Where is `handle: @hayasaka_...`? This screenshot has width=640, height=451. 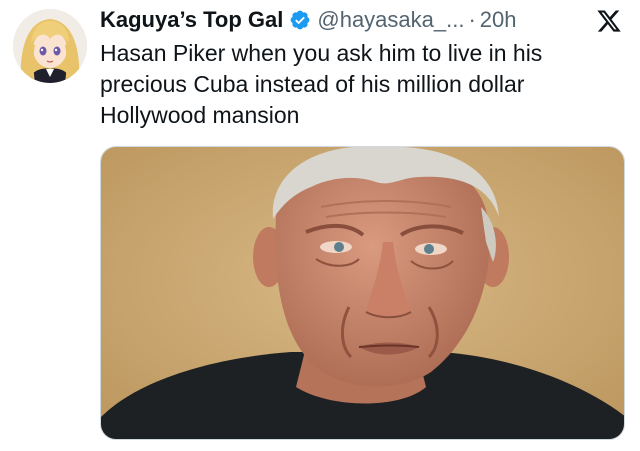
handle: @hayasaka_... is located at coordinates (390, 20).